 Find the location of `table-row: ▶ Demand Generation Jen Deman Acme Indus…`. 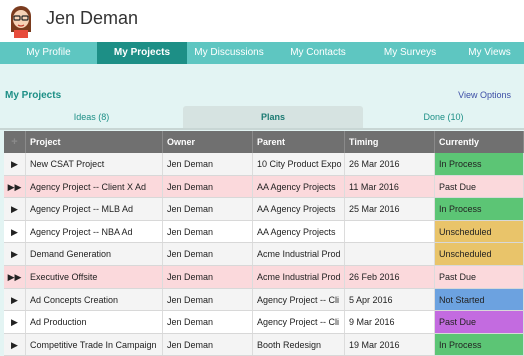

table-row: ▶ Demand Generation Jen Deman Acme Indus… is located at coordinates (264, 254).